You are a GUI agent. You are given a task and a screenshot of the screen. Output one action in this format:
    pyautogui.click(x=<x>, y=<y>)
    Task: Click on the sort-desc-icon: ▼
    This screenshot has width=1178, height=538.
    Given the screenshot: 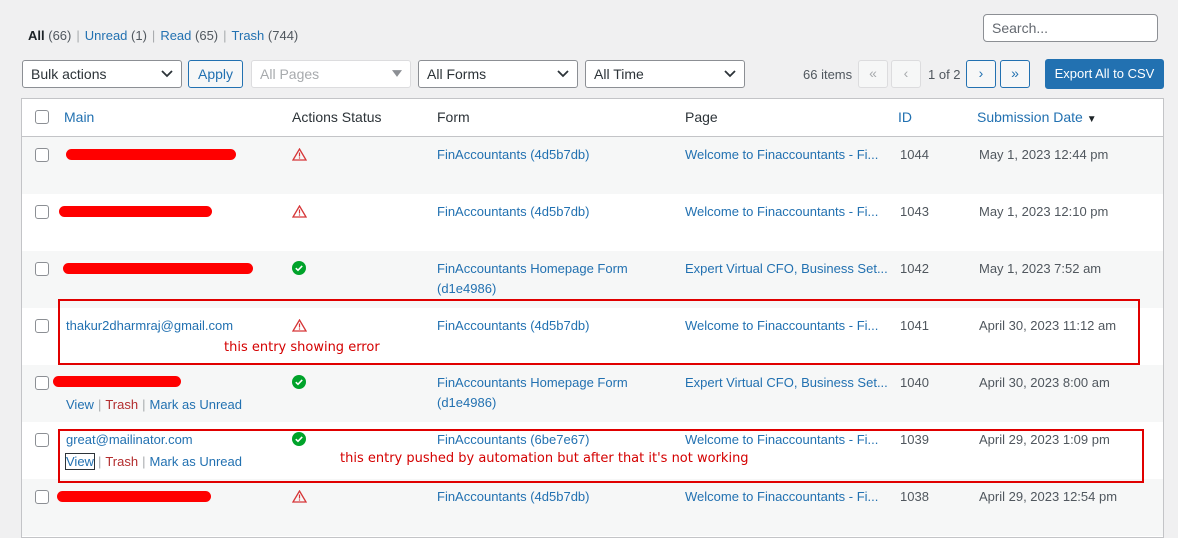 What is the action you would take?
    pyautogui.click(x=1091, y=119)
    